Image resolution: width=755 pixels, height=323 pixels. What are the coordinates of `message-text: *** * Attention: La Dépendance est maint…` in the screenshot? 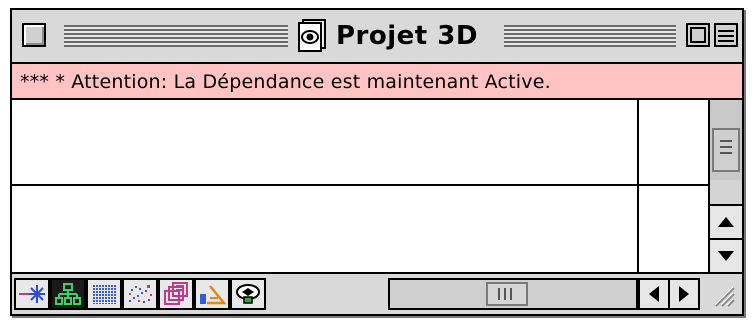 It's located at (285, 82).